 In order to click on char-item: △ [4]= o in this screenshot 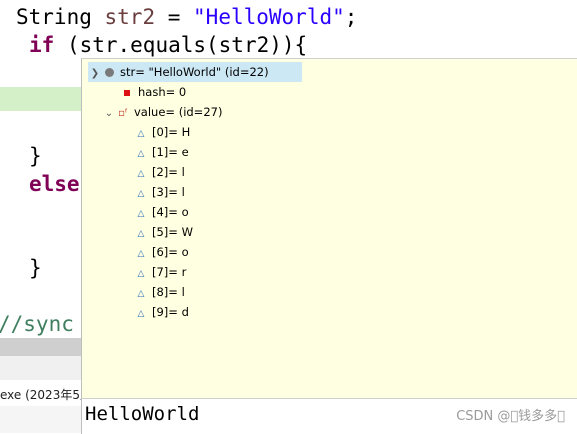, I will do `click(161, 212)`.